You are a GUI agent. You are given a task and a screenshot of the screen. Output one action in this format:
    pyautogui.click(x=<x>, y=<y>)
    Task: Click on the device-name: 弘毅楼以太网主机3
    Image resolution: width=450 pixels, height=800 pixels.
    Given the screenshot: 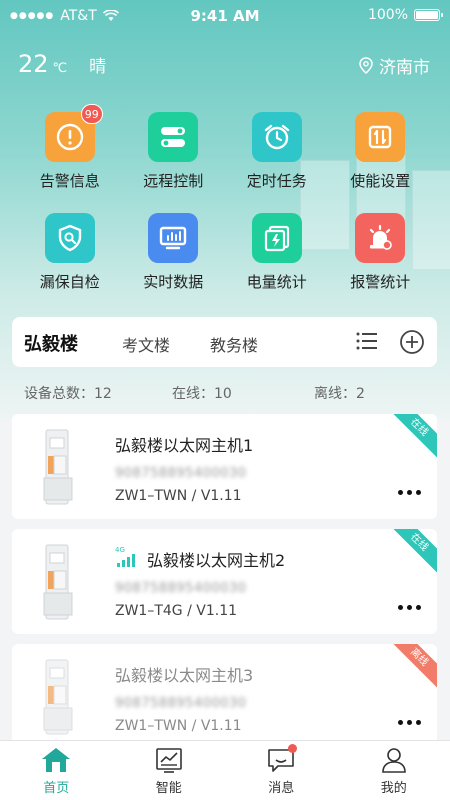 What is the action you would take?
    pyautogui.click(x=184, y=674)
    